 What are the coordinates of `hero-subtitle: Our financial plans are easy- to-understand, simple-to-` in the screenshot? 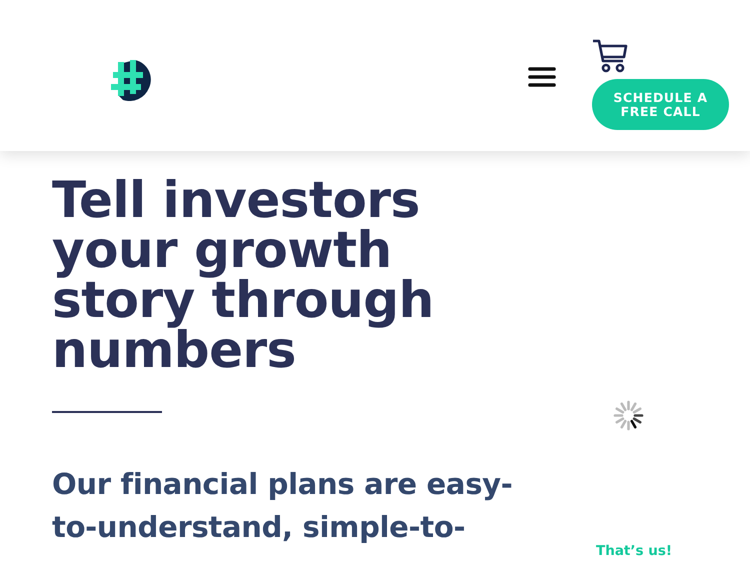 It's located at (282, 506).